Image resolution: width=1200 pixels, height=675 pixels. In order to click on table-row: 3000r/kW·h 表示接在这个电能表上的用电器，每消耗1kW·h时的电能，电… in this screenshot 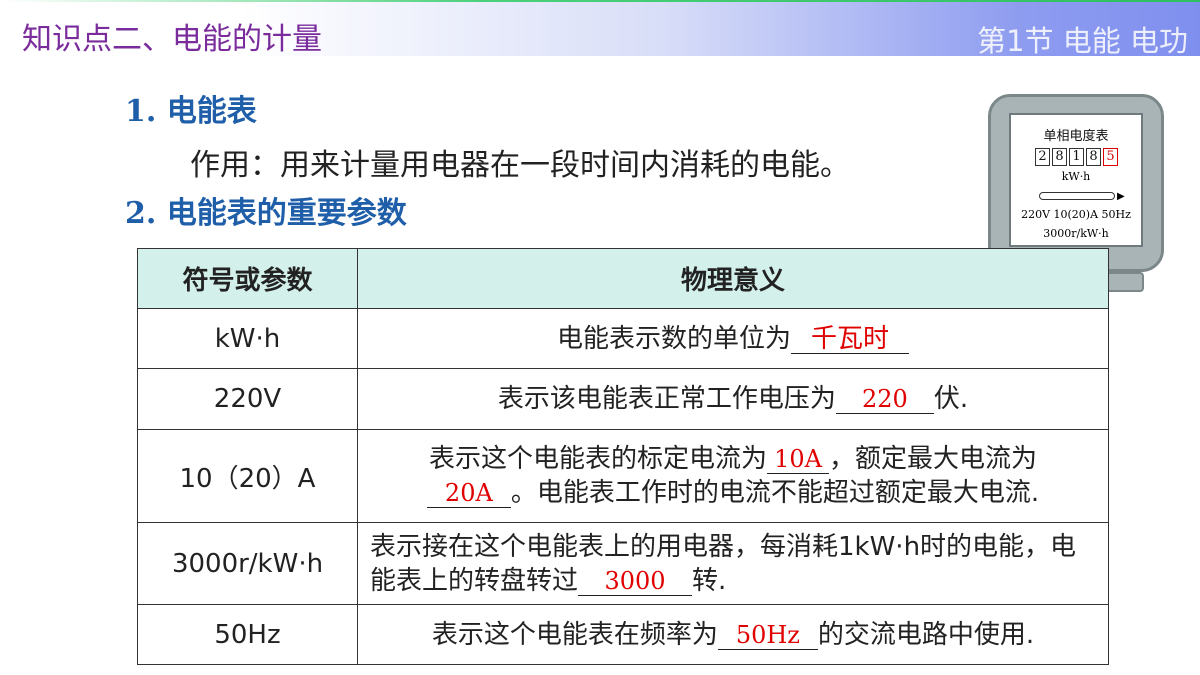, I will do `click(623, 563)`.